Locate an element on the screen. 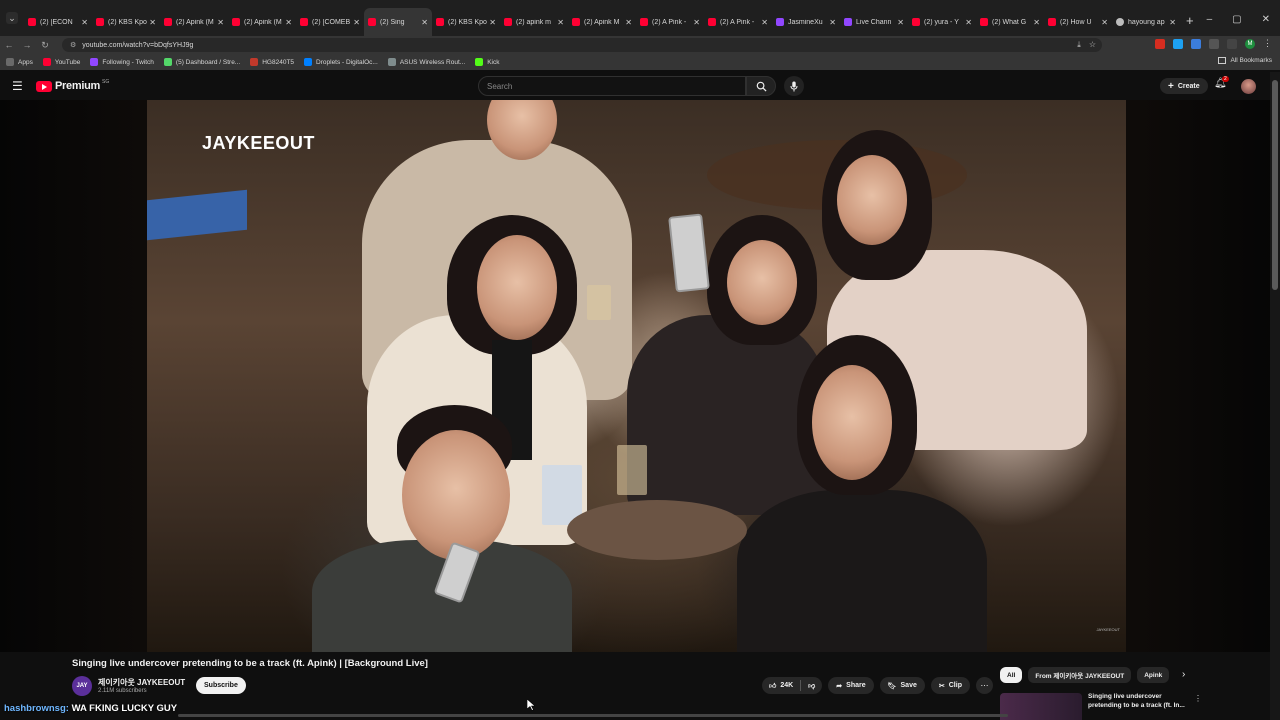 The height and width of the screenshot is (720, 1280). plus-icon: + is located at coordinates (1171, 86).